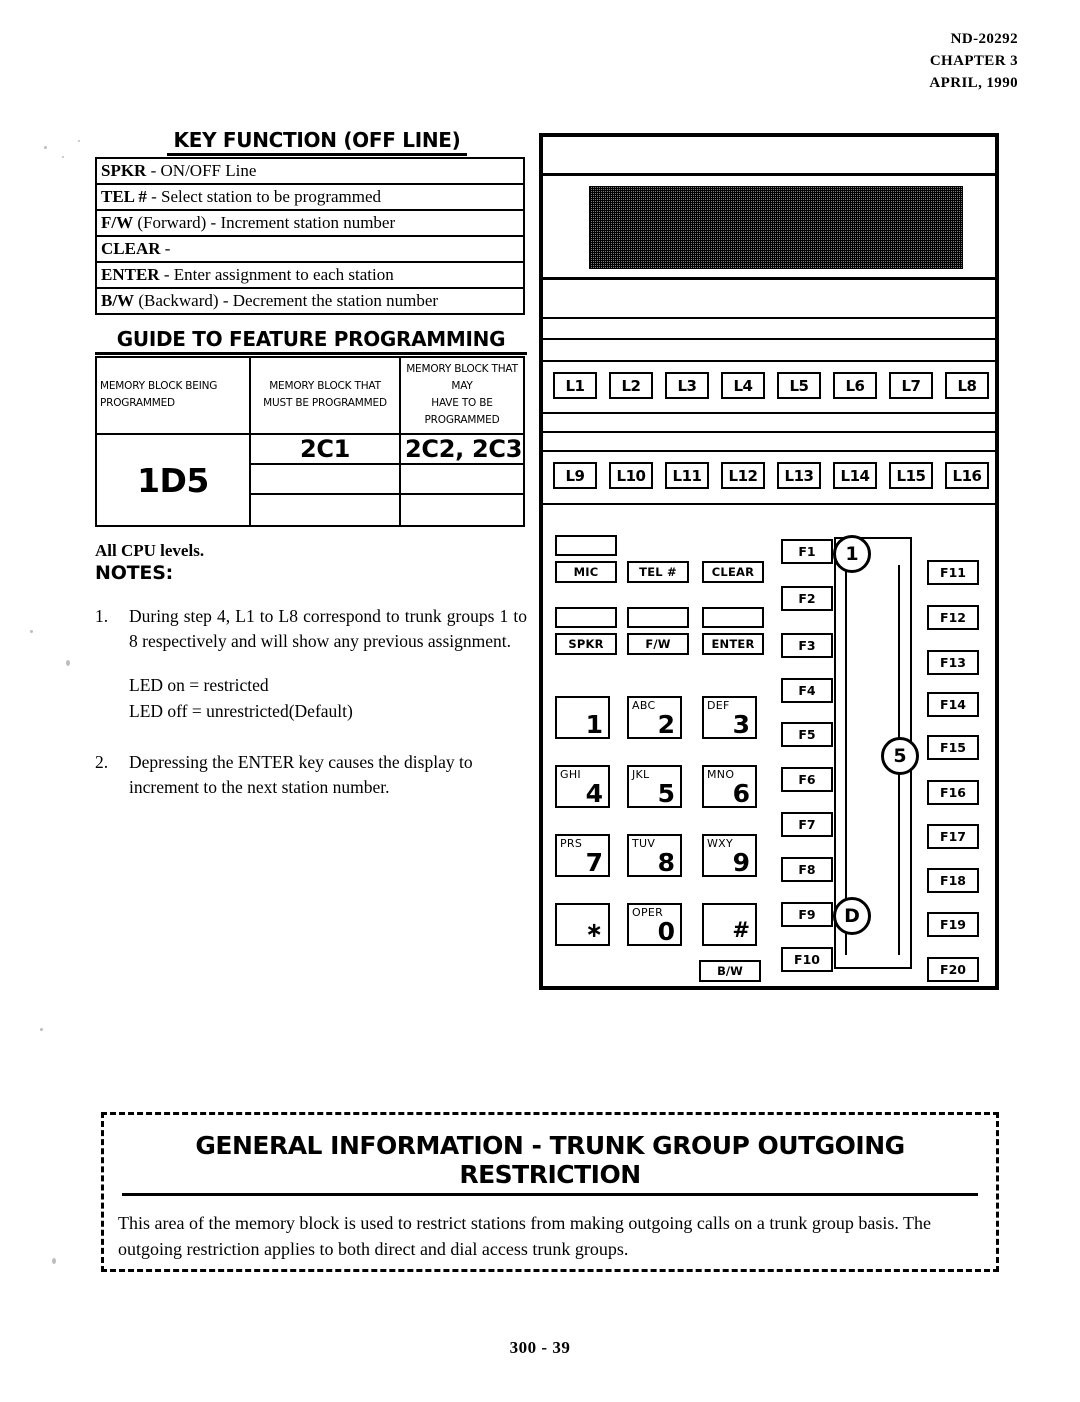 The width and height of the screenshot is (1080, 1402). I want to click on function-key-f19: F19, so click(953, 924).